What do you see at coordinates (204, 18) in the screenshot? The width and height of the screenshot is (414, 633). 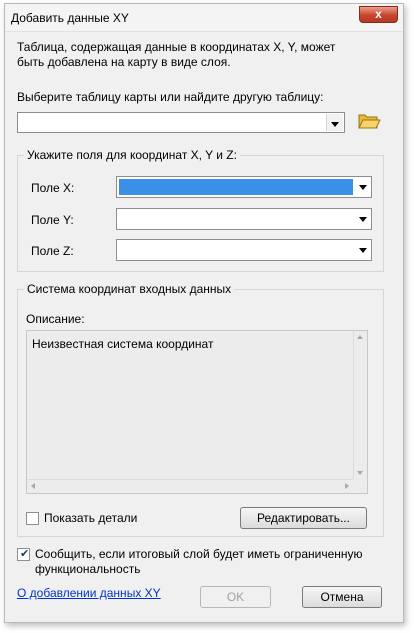 I see `title-bar: Добавить данные XY x` at bounding box center [204, 18].